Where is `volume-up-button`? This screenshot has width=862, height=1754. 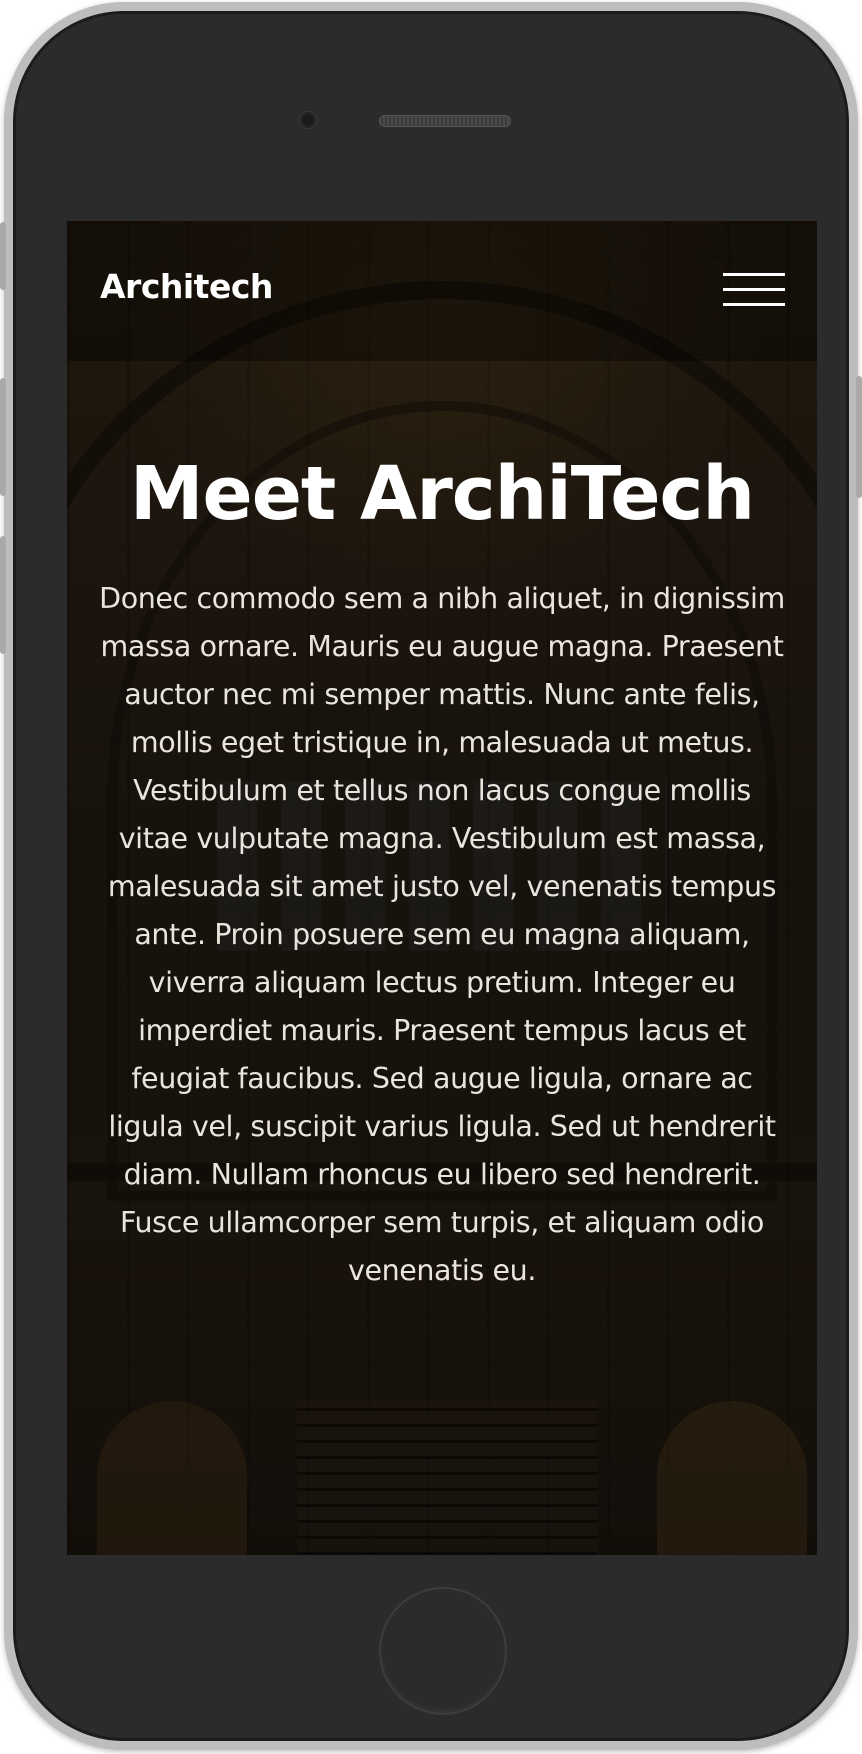 volume-up-button is located at coordinates (3, 437).